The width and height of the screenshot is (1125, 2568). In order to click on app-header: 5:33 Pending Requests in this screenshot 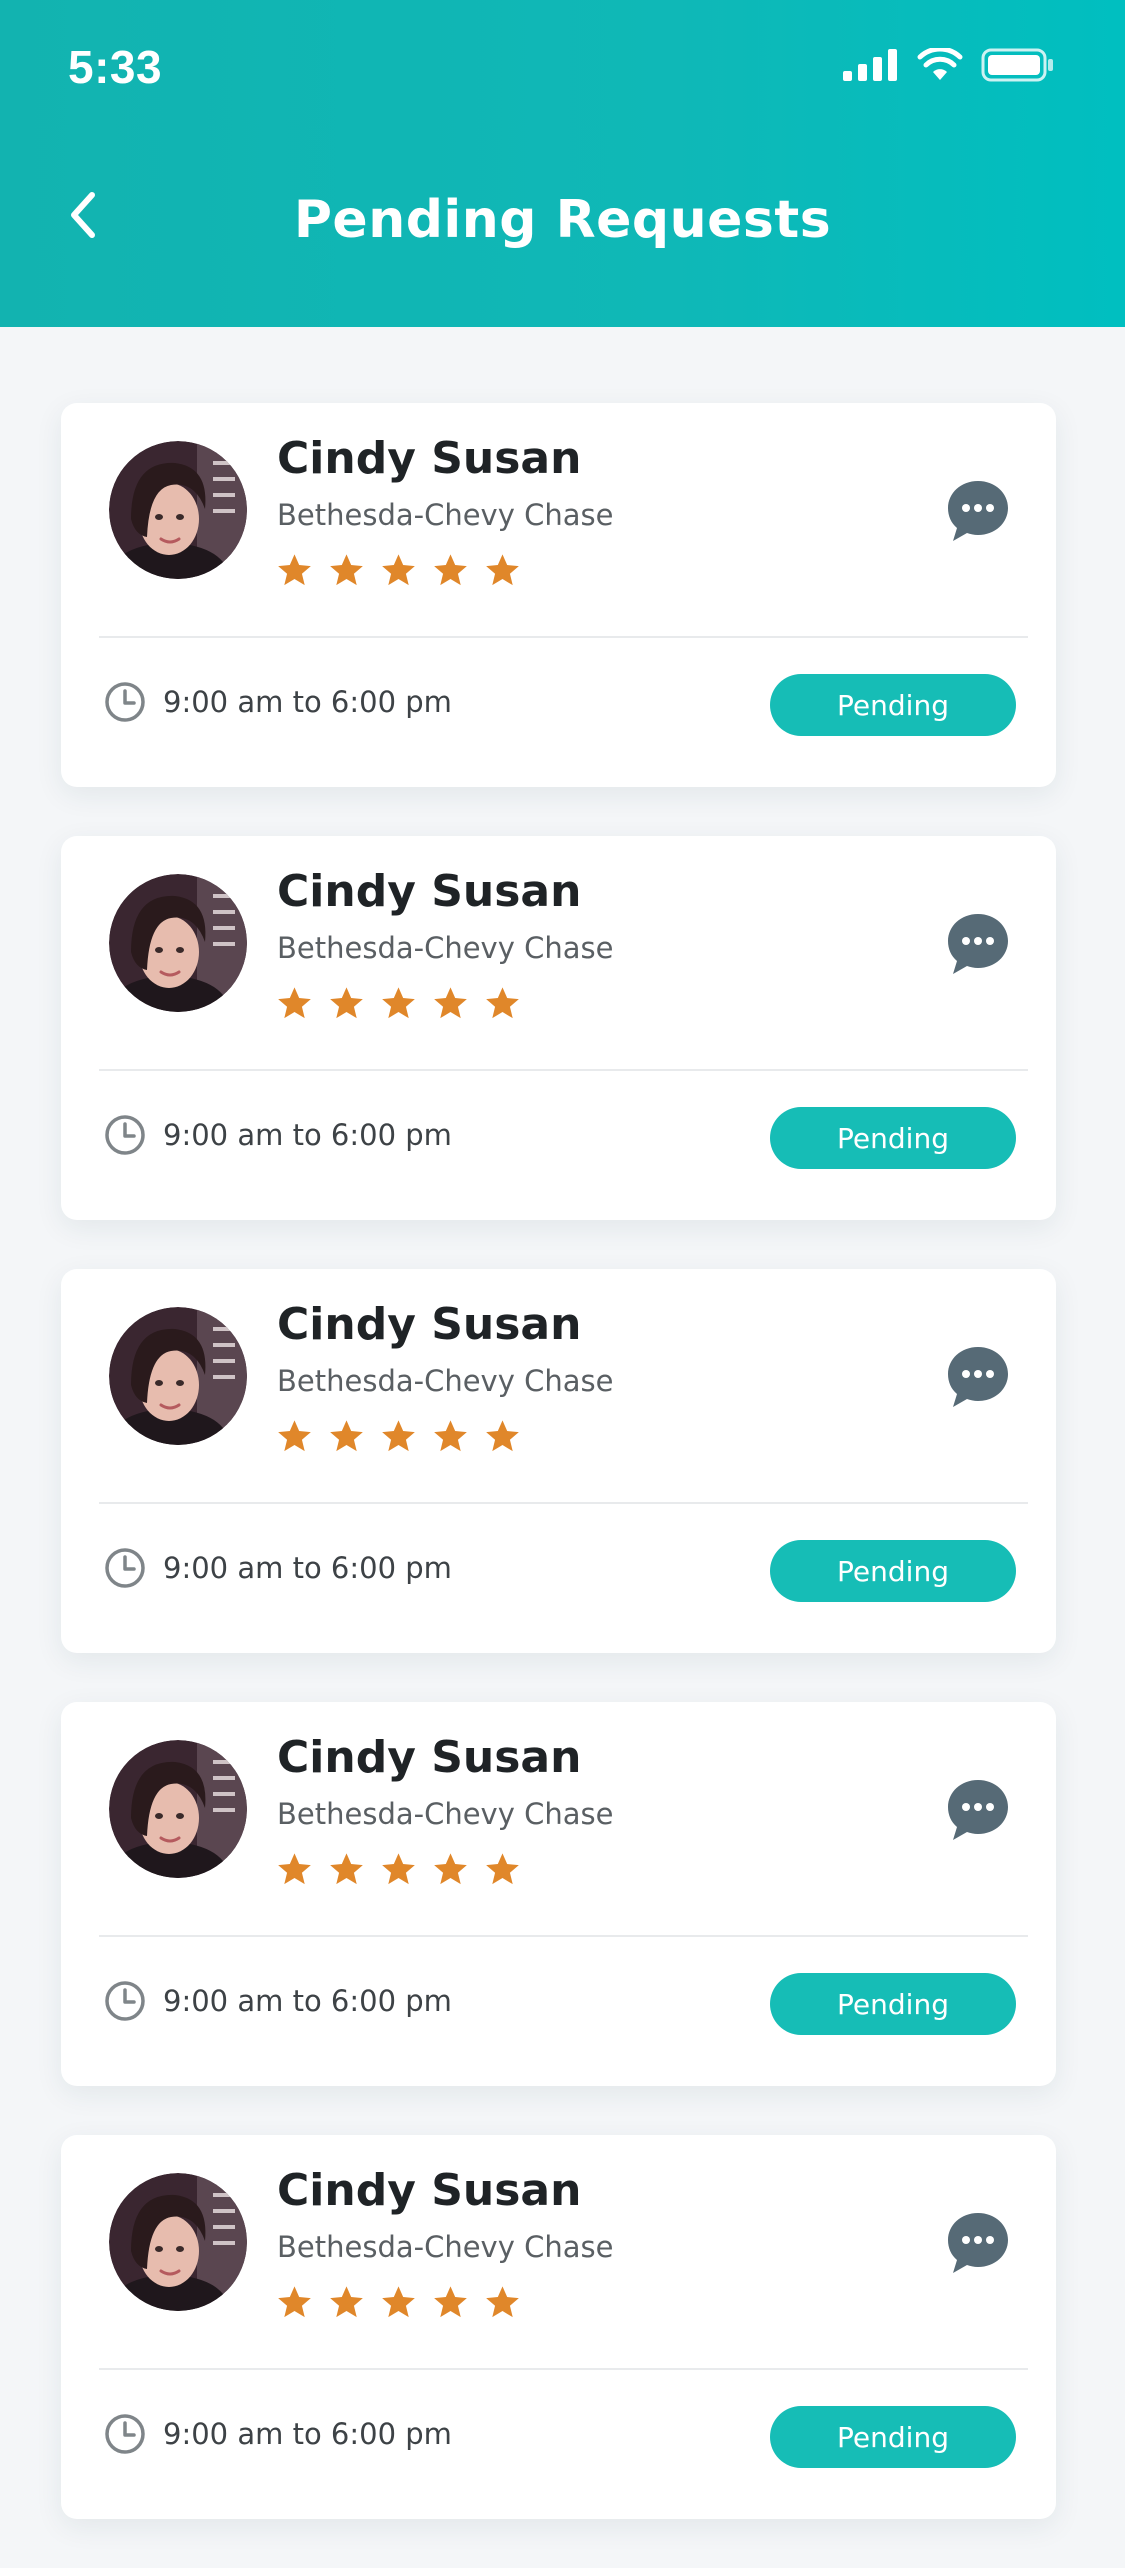, I will do `click(562, 163)`.